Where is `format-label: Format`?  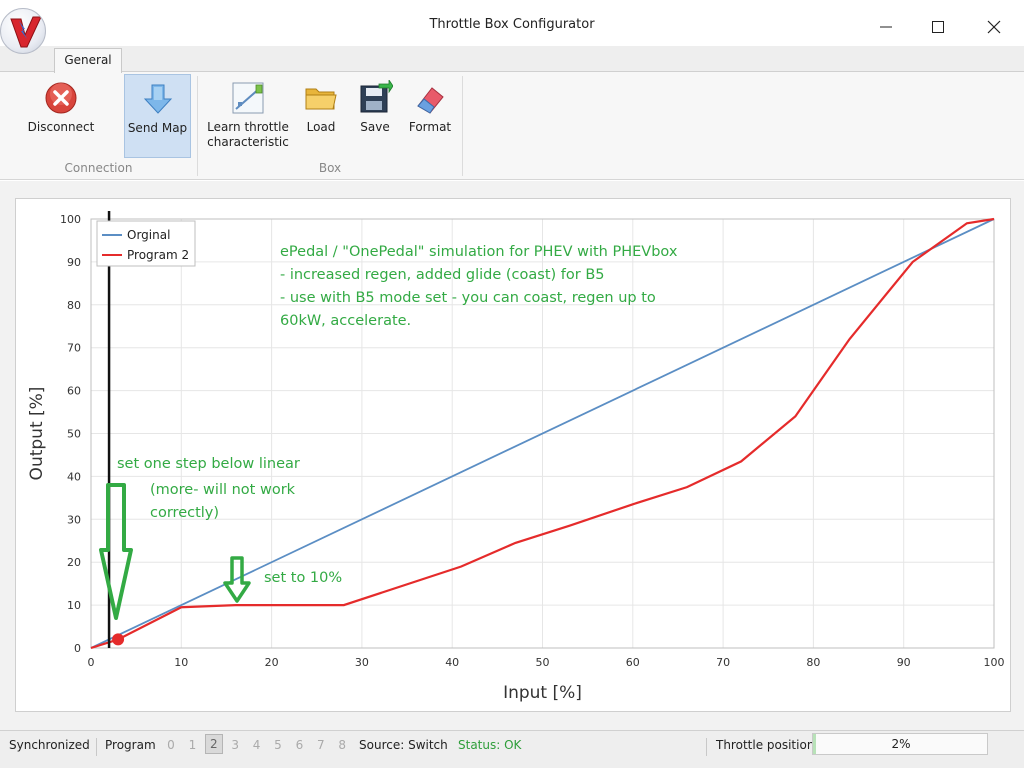 format-label: Format is located at coordinates (430, 127).